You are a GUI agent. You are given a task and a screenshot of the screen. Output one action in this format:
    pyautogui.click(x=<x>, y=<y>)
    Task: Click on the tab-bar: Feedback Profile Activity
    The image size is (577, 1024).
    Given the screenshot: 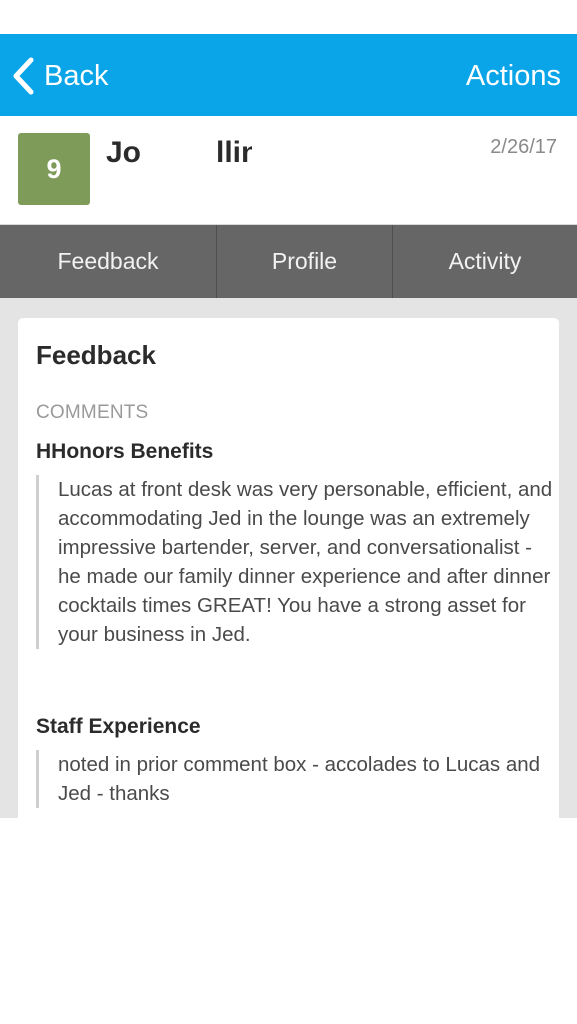 What is the action you would take?
    pyautogui.click(x=288, y=261)
    